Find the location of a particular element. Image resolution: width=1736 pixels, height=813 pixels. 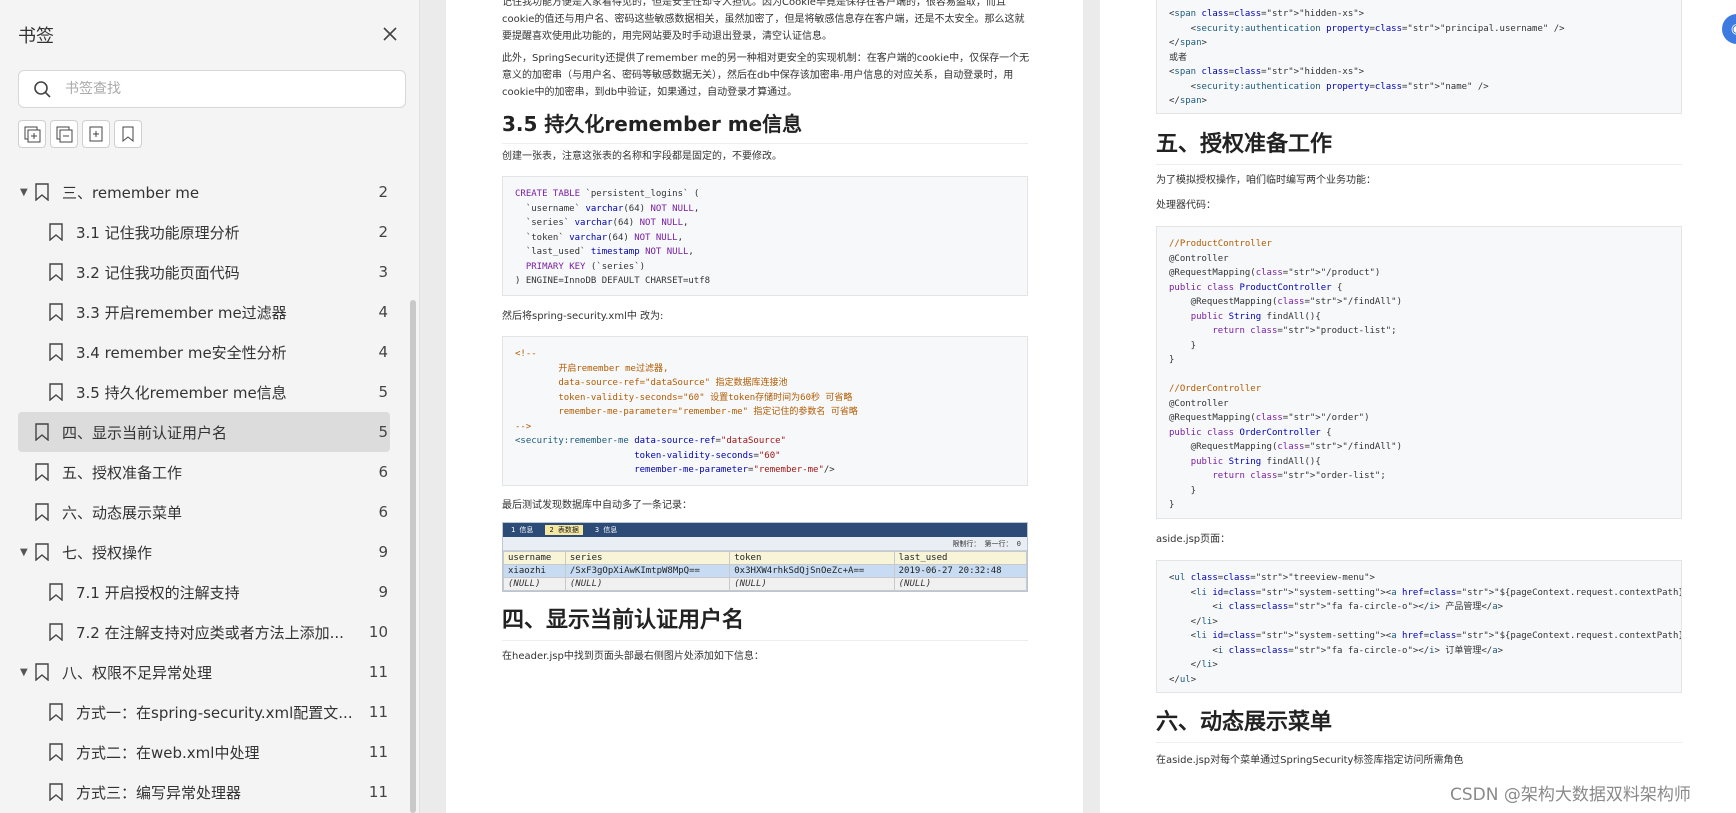

bookmark-item: ▼ 八、权限不足异常处理 11 is located at coordinates (204, 672).